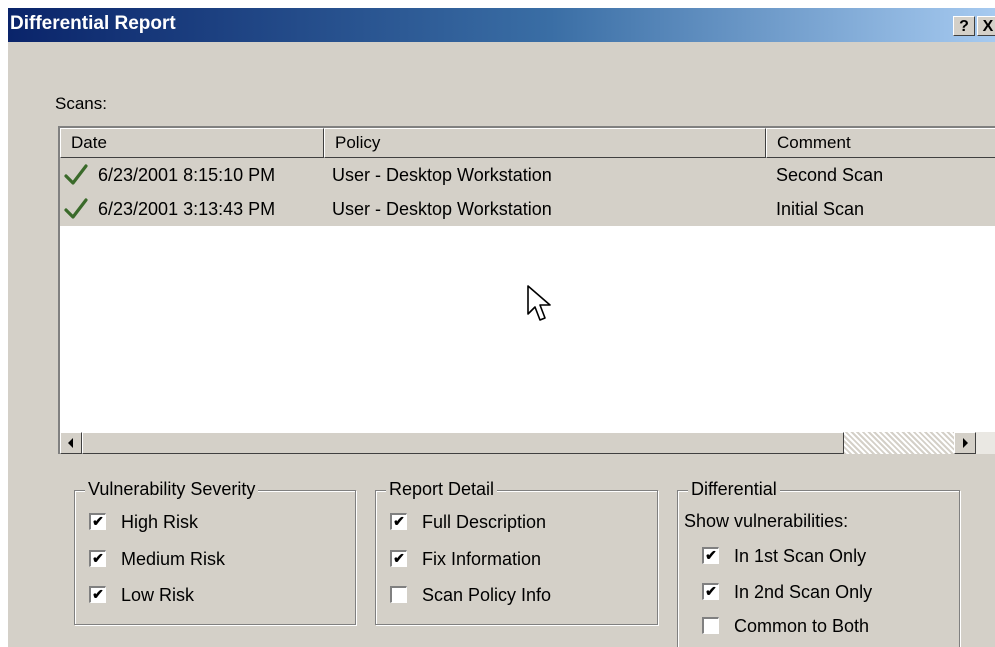 The image size is (995, 647). What do you see at coordinates (187, 209) in the screenshot?
I see `cell-date: 6/23/2001 3:13:43 PM` at bounding box center [187, 209].